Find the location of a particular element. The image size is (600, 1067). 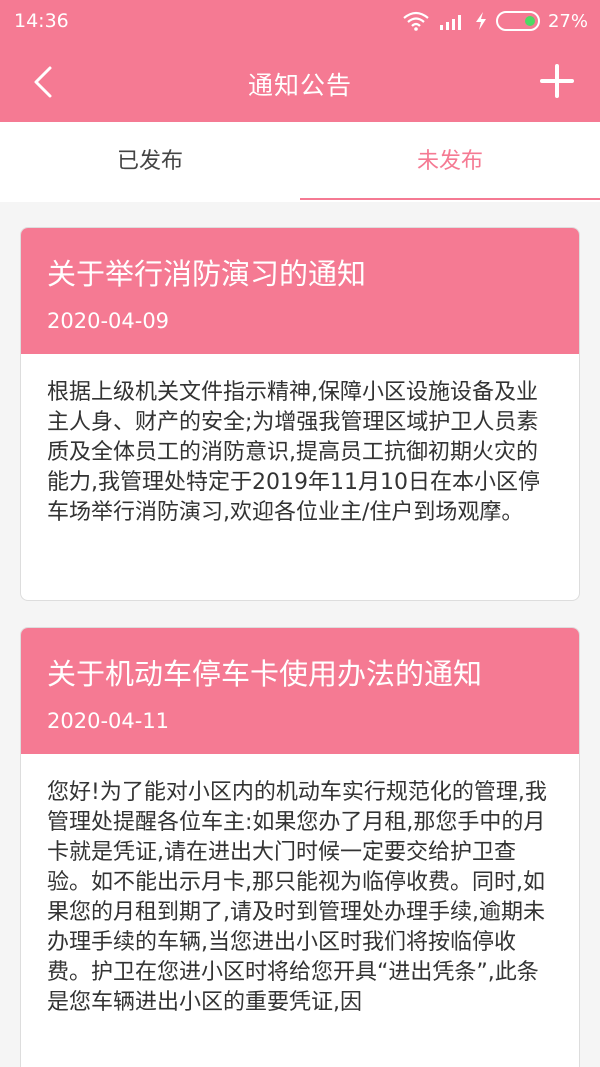

tab-published: 已发布 is located at coordinates (150, 162).